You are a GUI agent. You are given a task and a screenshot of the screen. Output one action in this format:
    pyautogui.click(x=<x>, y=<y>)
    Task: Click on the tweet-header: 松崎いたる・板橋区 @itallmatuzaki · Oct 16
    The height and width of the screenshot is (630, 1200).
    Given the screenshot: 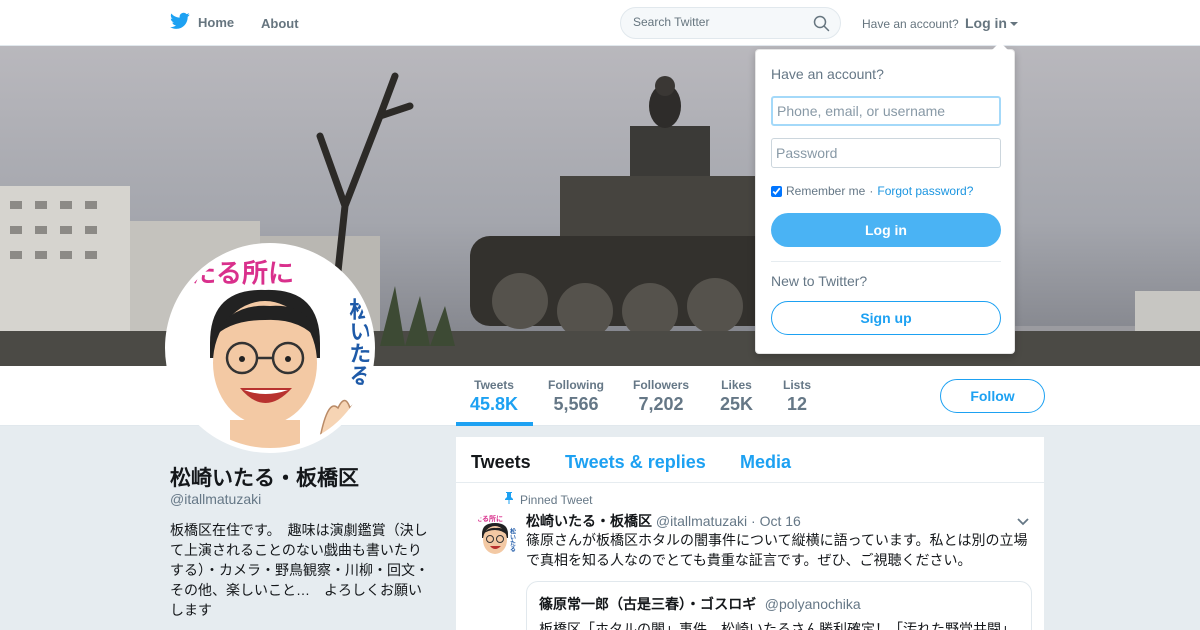 What is the action you would take?
    pyautogui.click(x=663, y=521)
    